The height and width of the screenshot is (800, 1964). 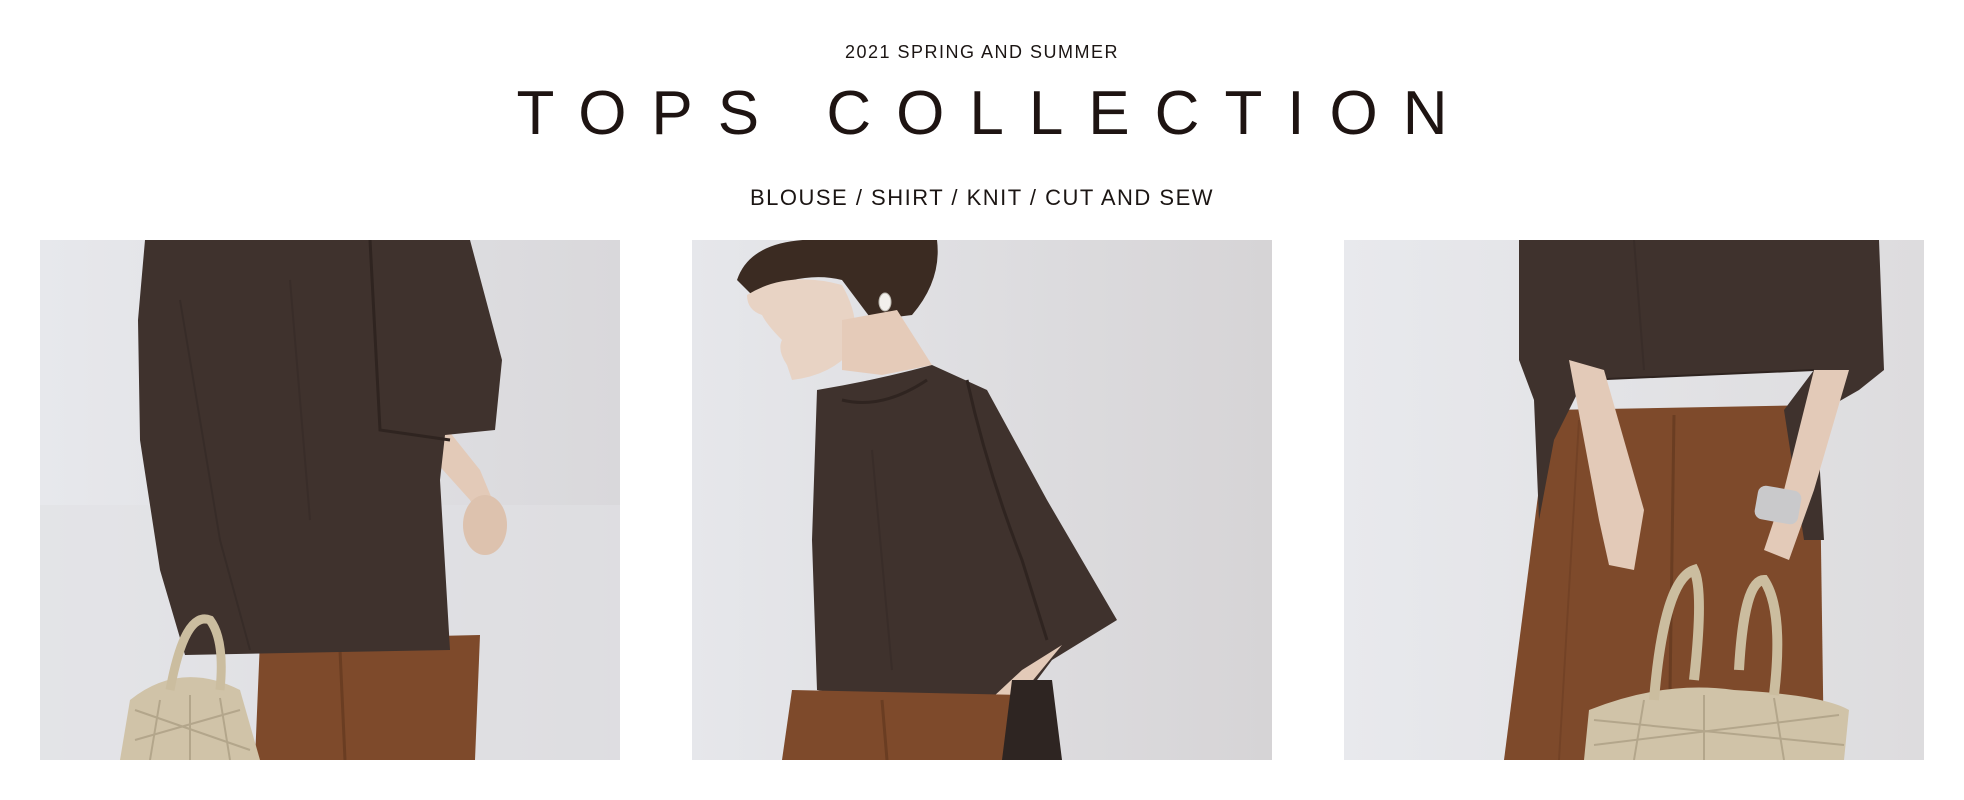 What do you see at coordinates (994, 113) in the screenshot?
I see `collection-title: TOPS COLLECTION` at bounding box center [994, 113].